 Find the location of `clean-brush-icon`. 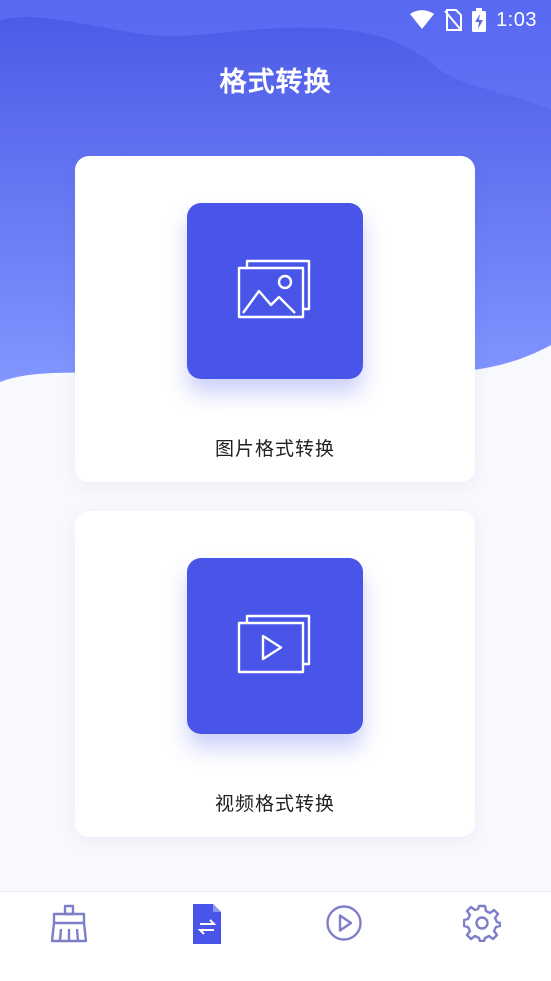

clean-brush-icon is located at coordinates (69, 923).